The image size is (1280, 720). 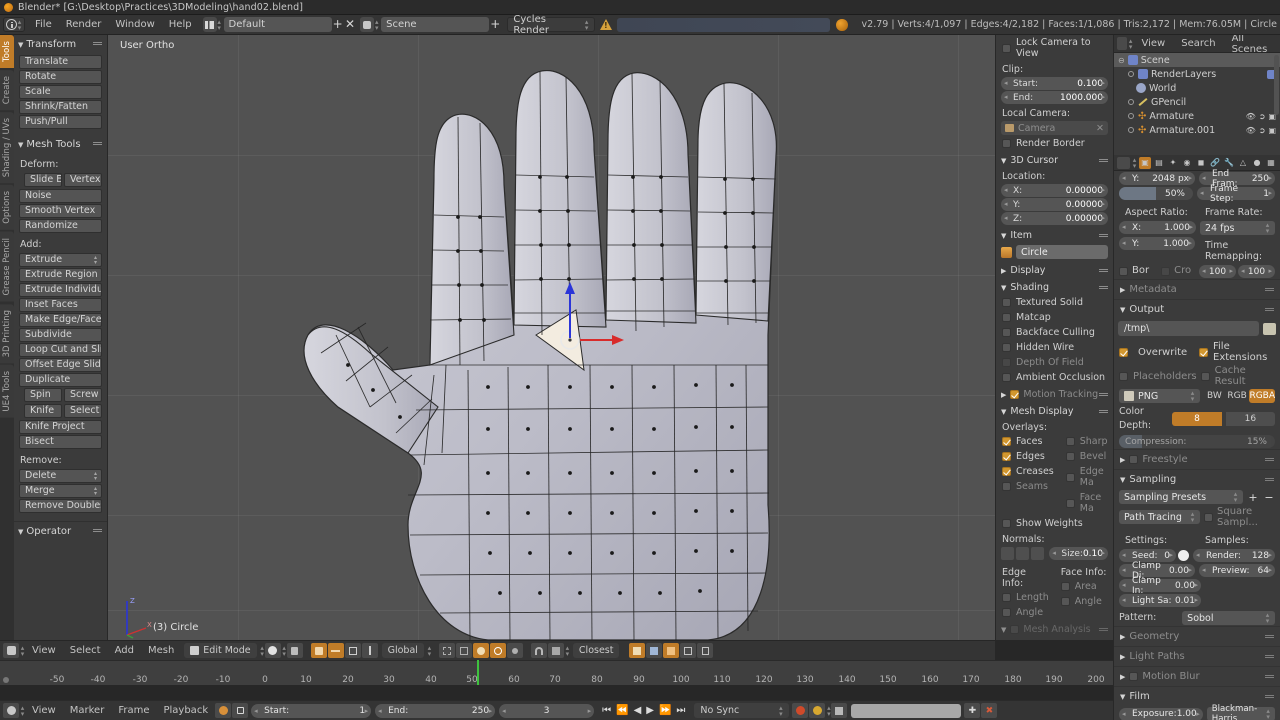 I want to click on scene-chevron-icon: ▴ ▾, so click(x=376, y=24).